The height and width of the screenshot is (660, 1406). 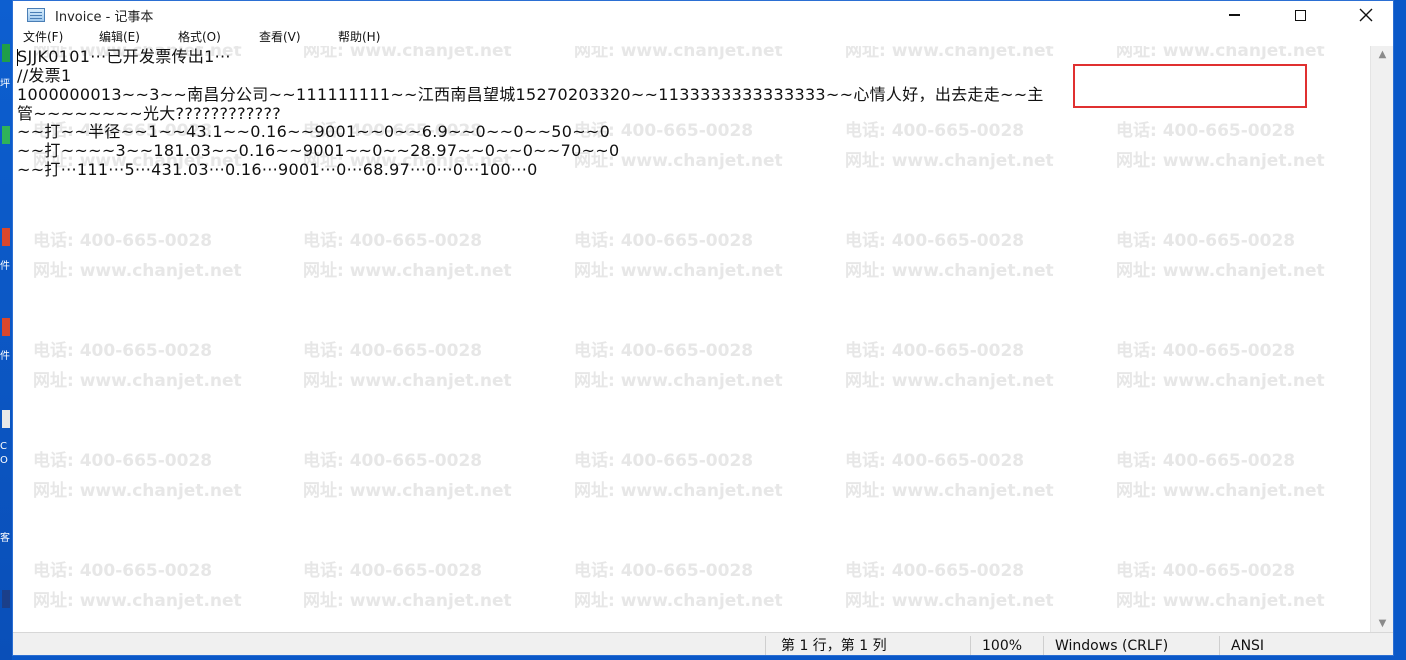 I want to click on desktop-label: 坪, so click(x=5, y=84).